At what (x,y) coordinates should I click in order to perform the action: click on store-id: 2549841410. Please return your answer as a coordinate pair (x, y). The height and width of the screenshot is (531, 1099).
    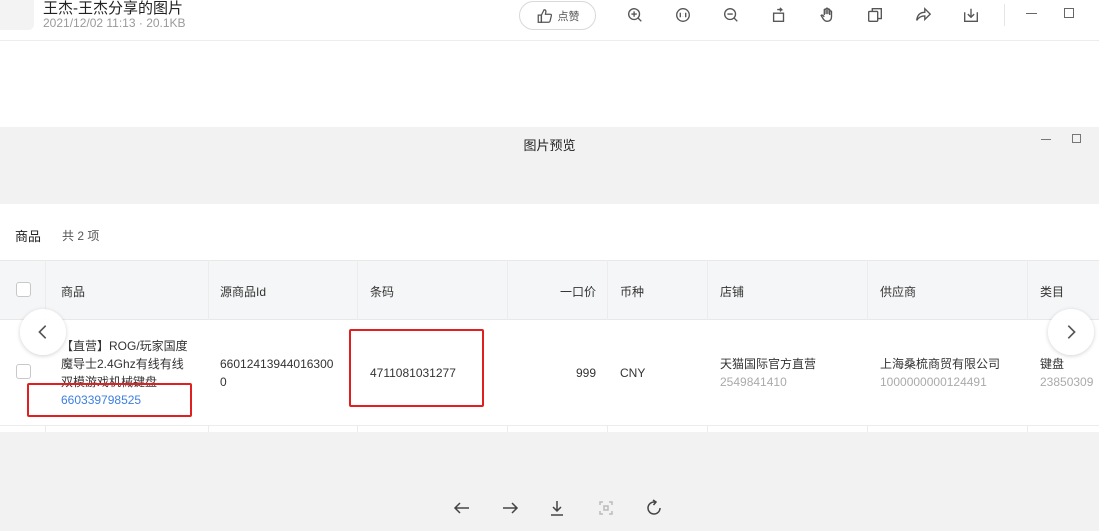
    Looking at the image, I should click on (753, 382).